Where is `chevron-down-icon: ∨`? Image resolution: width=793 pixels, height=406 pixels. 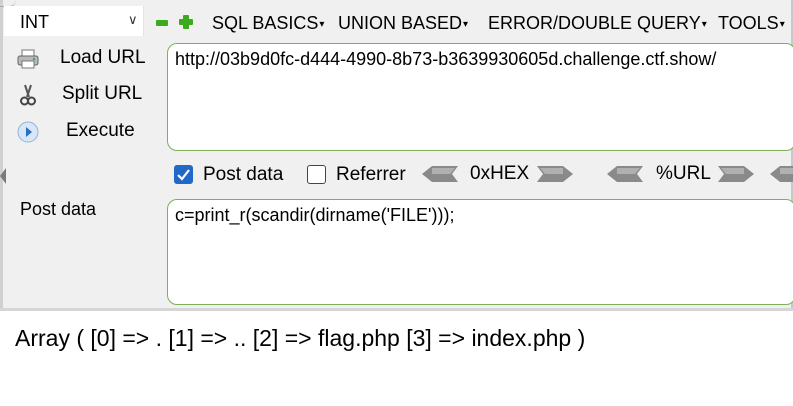 chevron-down-icon: ∨ is located at coordinates (133, 19).